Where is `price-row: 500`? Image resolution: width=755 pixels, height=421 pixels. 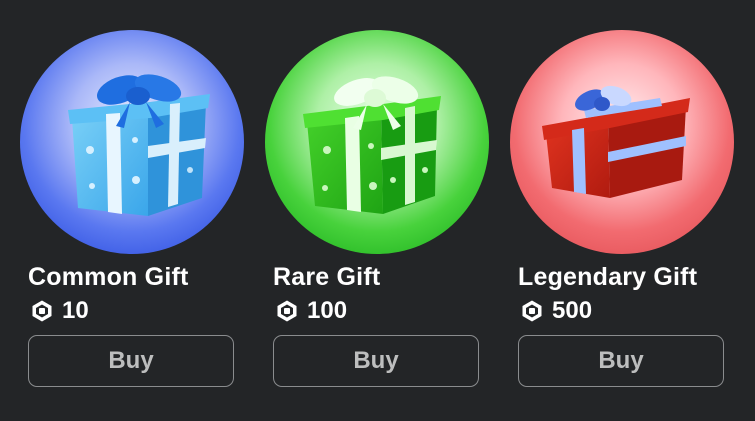
price-row: 500 is located at coordinates (556, 311).